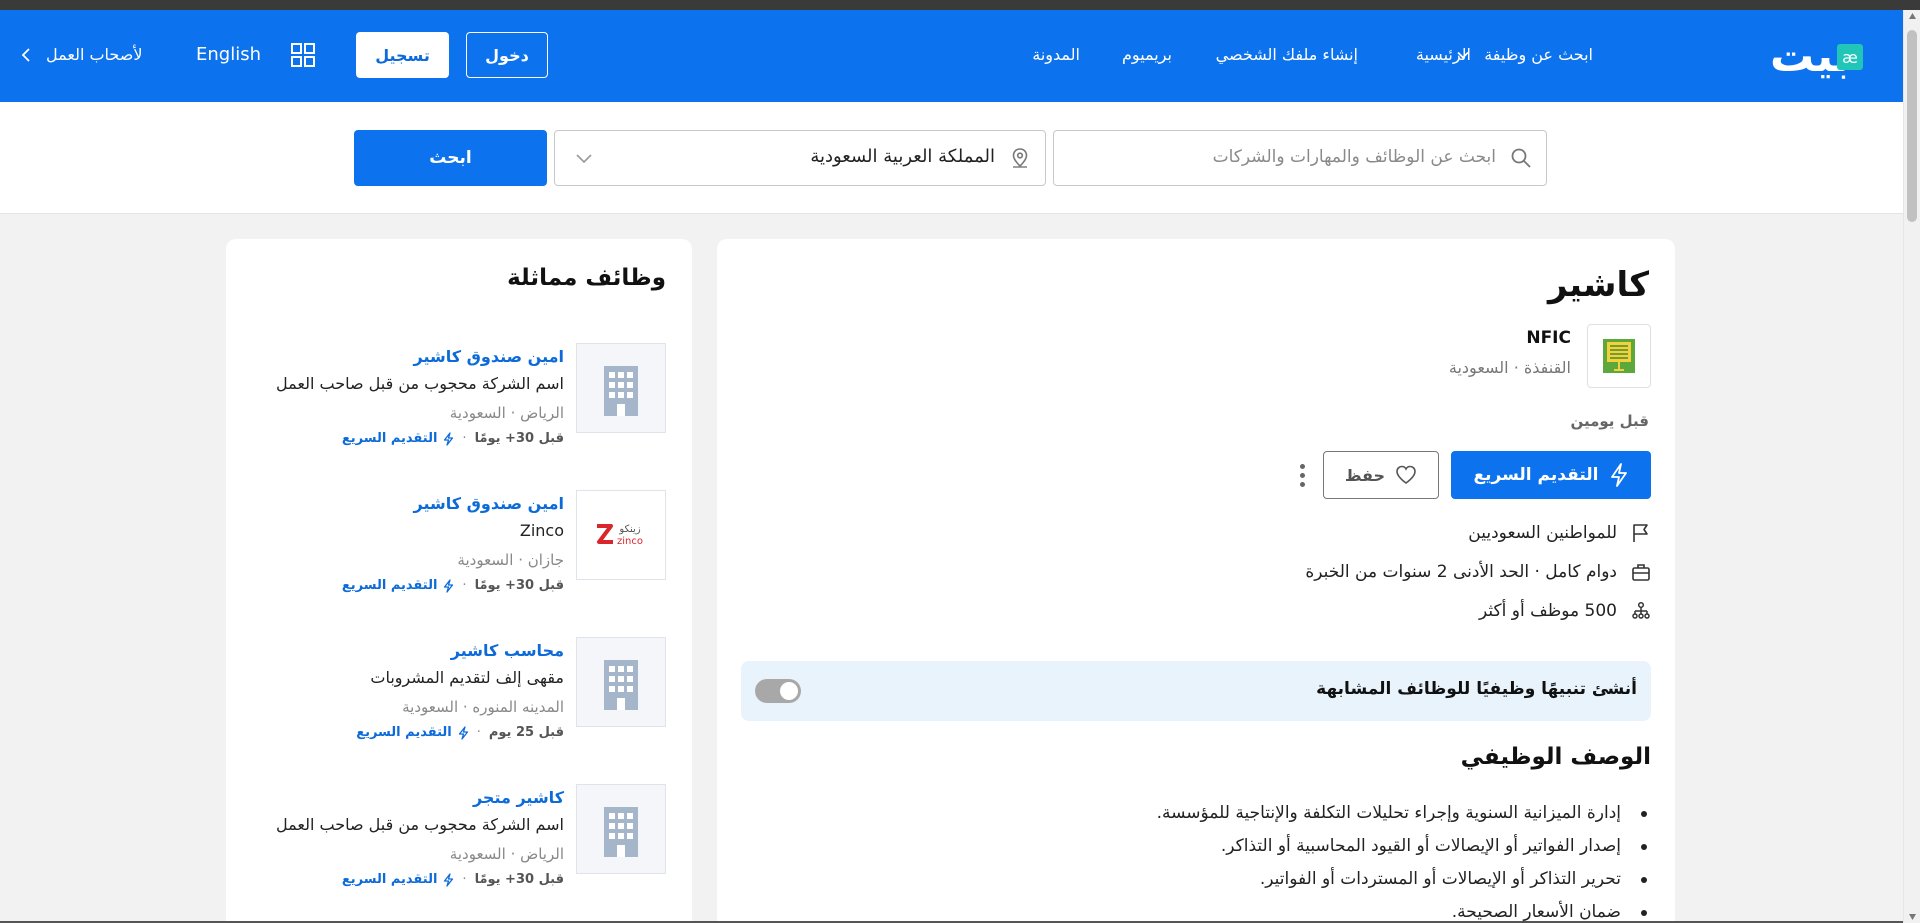  What do you see at coordinates (1463, 55) in the screenshot?
I see `chevron-down-icon` at bounding box center [1463, 55].